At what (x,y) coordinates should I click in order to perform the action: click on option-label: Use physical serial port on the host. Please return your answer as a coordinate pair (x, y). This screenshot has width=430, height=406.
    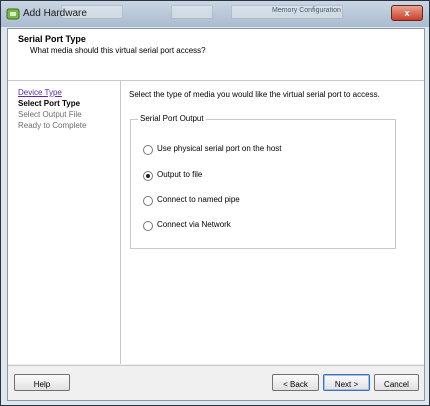
    Looking at the image, I should click on (219, 148).